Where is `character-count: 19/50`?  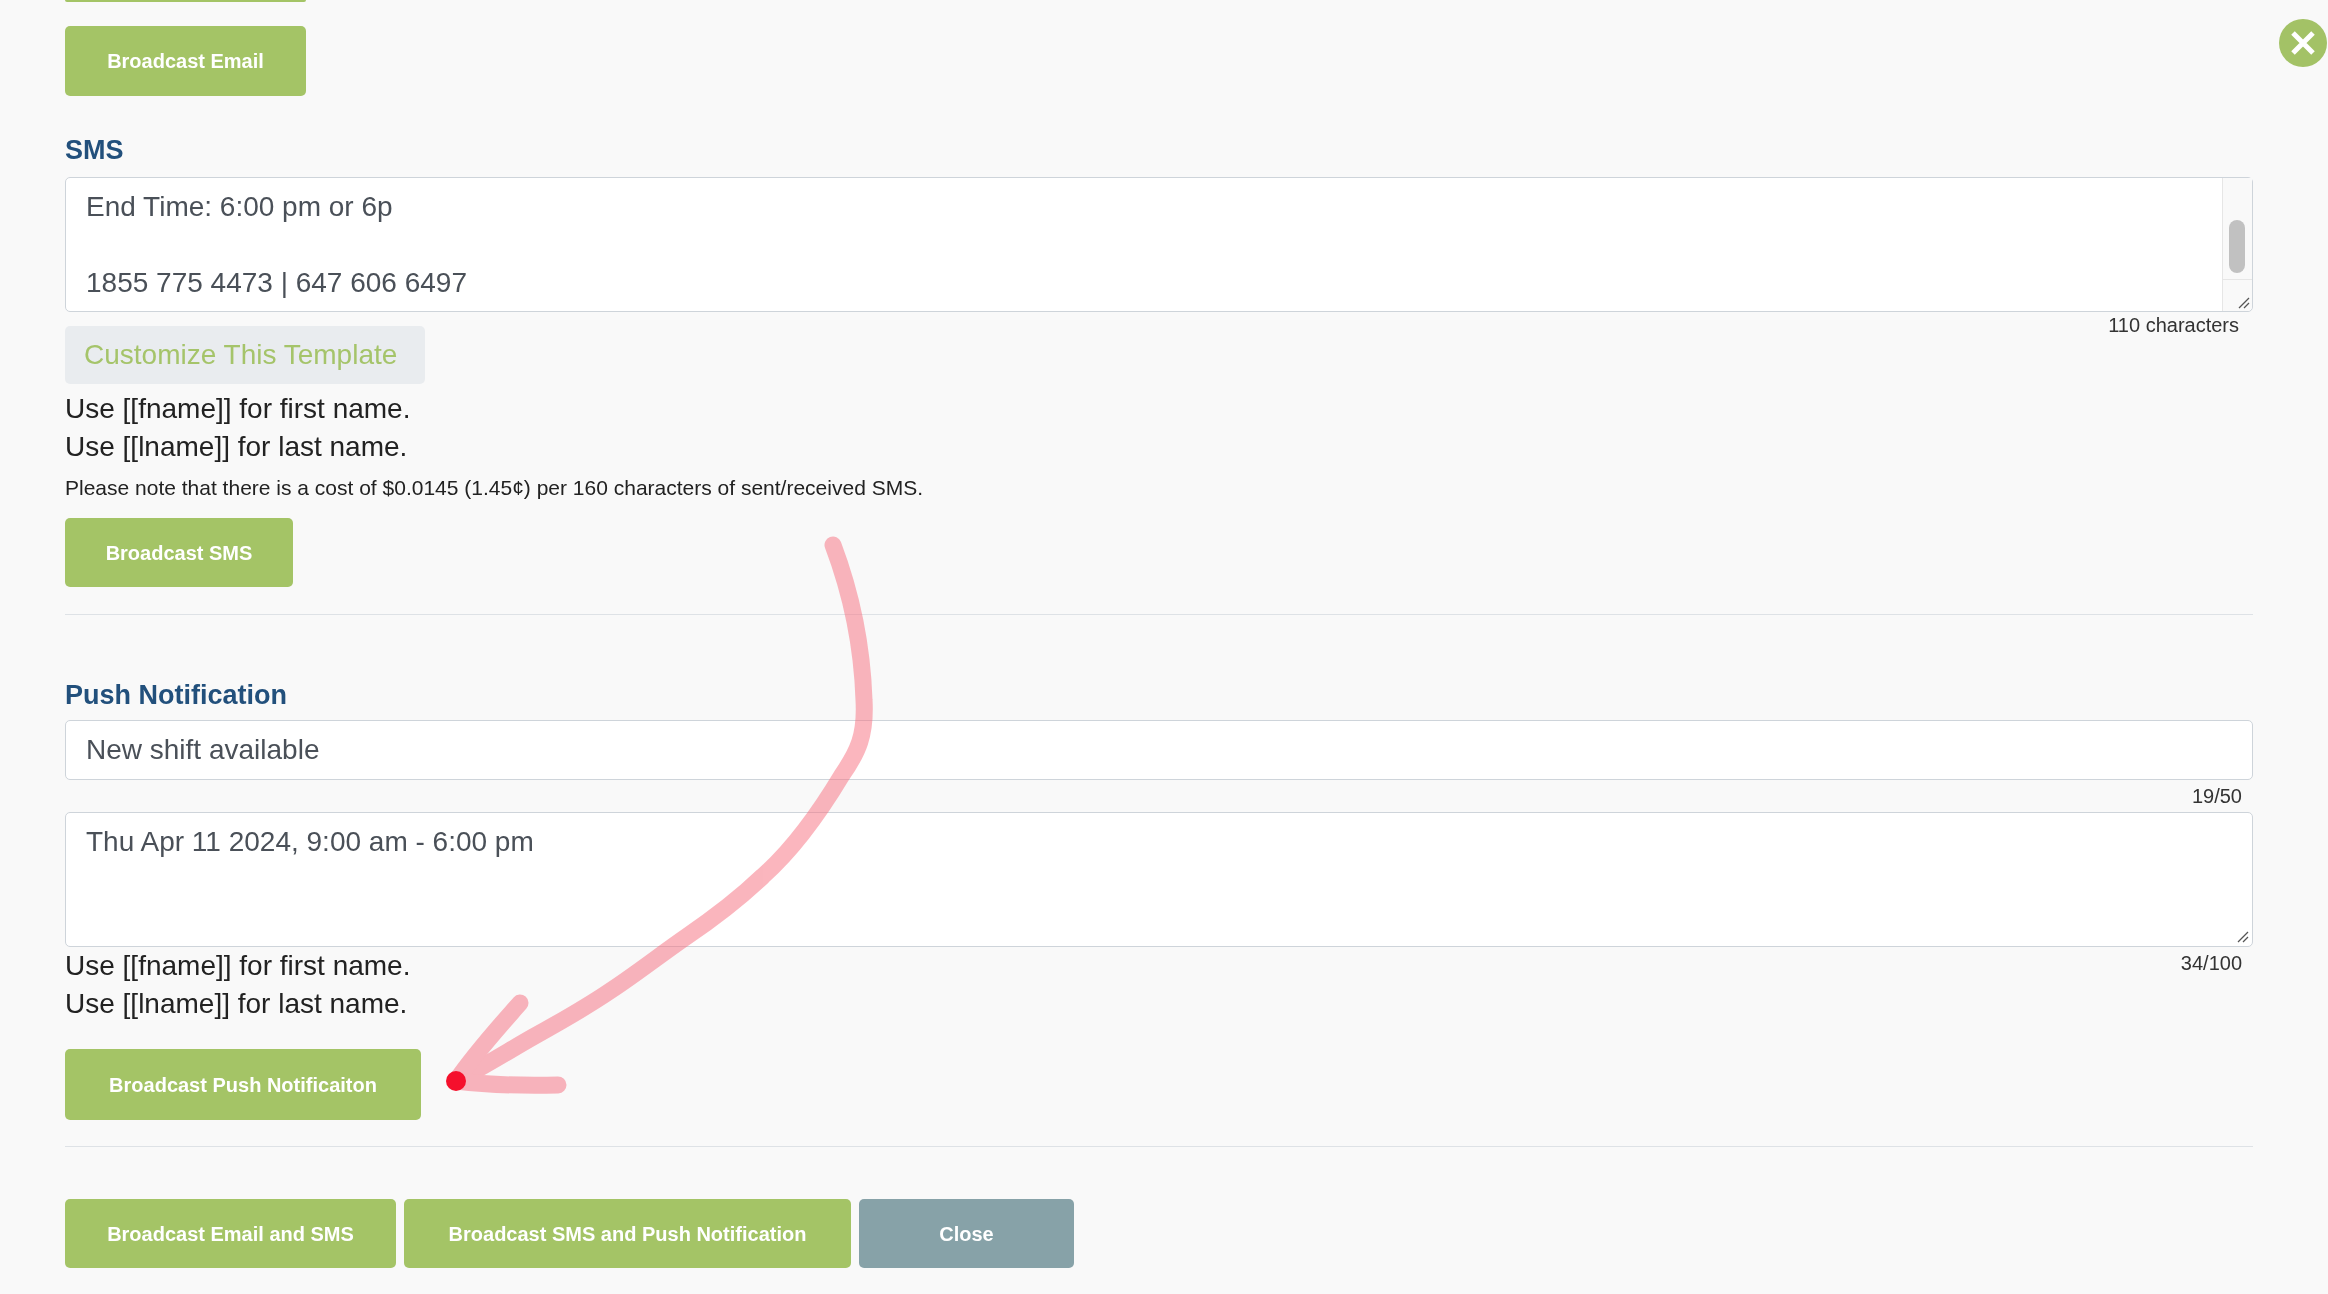
character-count: 19/50 is located at coordinates (2216, 796).